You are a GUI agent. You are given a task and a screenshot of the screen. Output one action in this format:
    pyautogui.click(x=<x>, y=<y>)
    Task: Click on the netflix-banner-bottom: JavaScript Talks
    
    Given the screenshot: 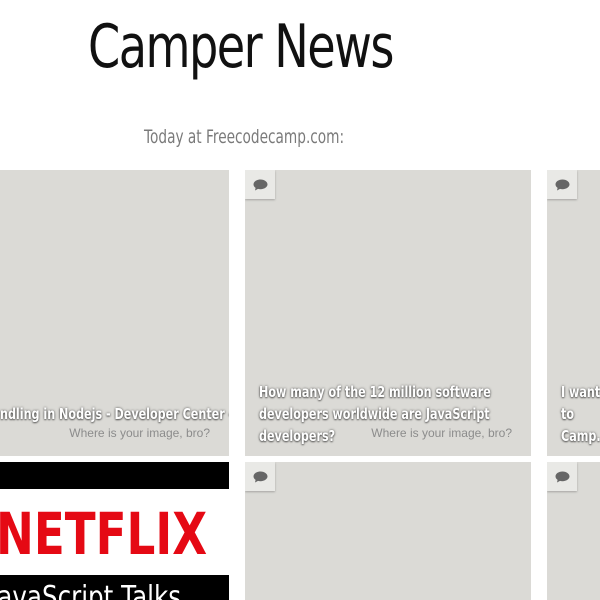 What is the action you would take?
    pyautogui.click(x=114, y=587)
    